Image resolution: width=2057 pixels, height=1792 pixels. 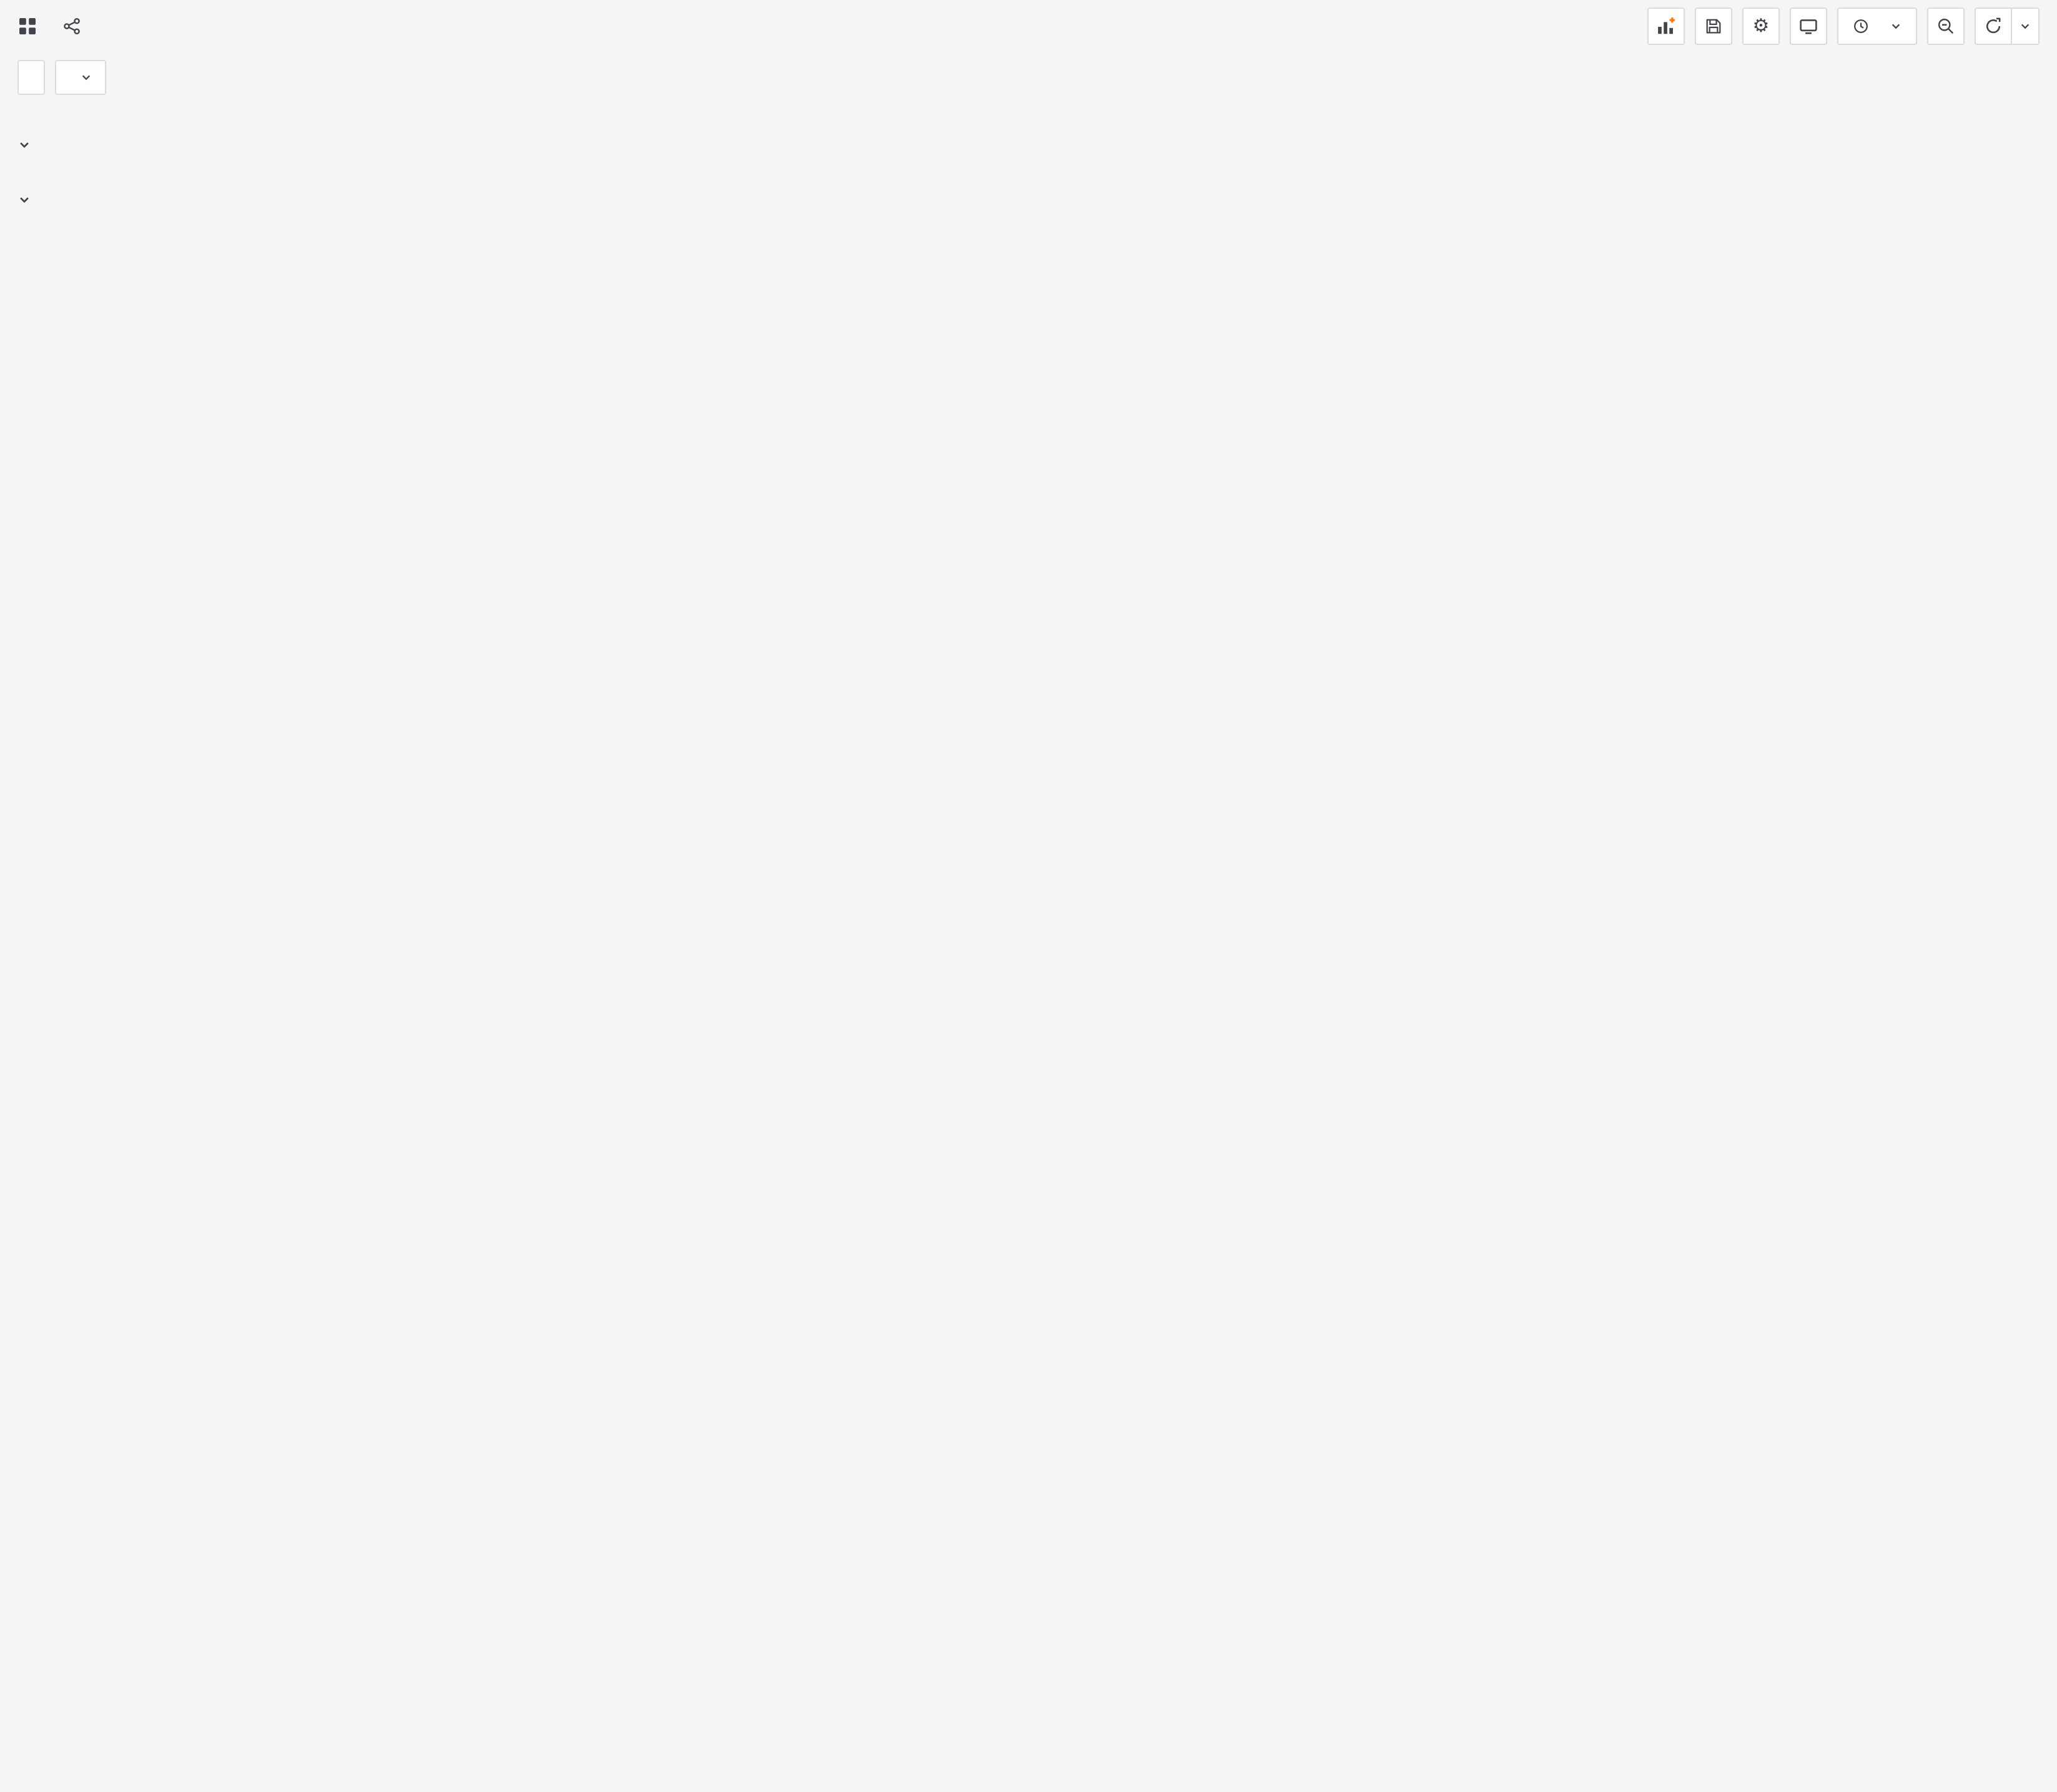 I want to click on cycle-view-button, so click(x=1809, y=26).